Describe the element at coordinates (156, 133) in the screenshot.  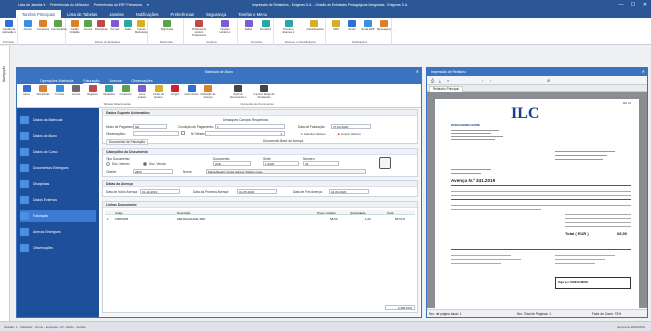
I see `observations-input` at that location.